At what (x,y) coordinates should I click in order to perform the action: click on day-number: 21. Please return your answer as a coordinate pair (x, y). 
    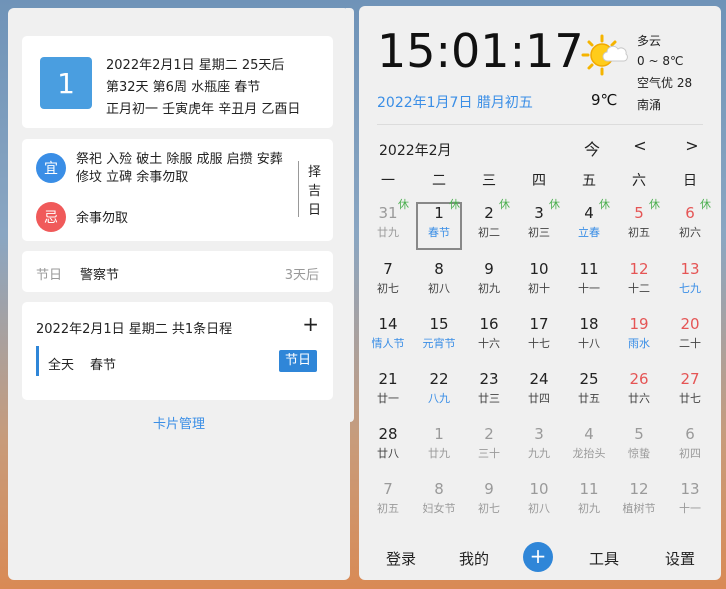
    Looking at the image, I should click on (388, 379).